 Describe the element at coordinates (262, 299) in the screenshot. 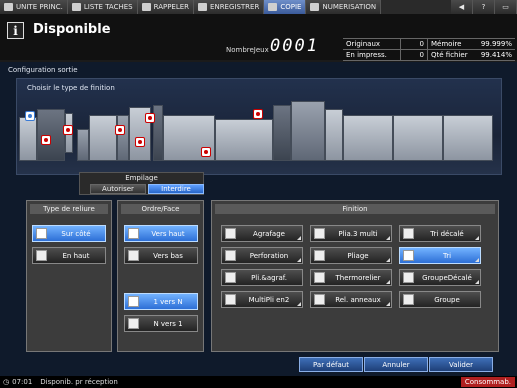

I see `multi-half-fold-button: MultiPli en2` at that location.